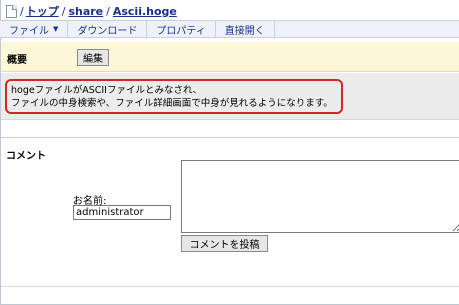 The height and width of the screenshot is (305, 459). Describe the element at coordinates (145, 11) in the screenshot. I see `breadcrumb-file-link: Ascii.hoge` at that location.